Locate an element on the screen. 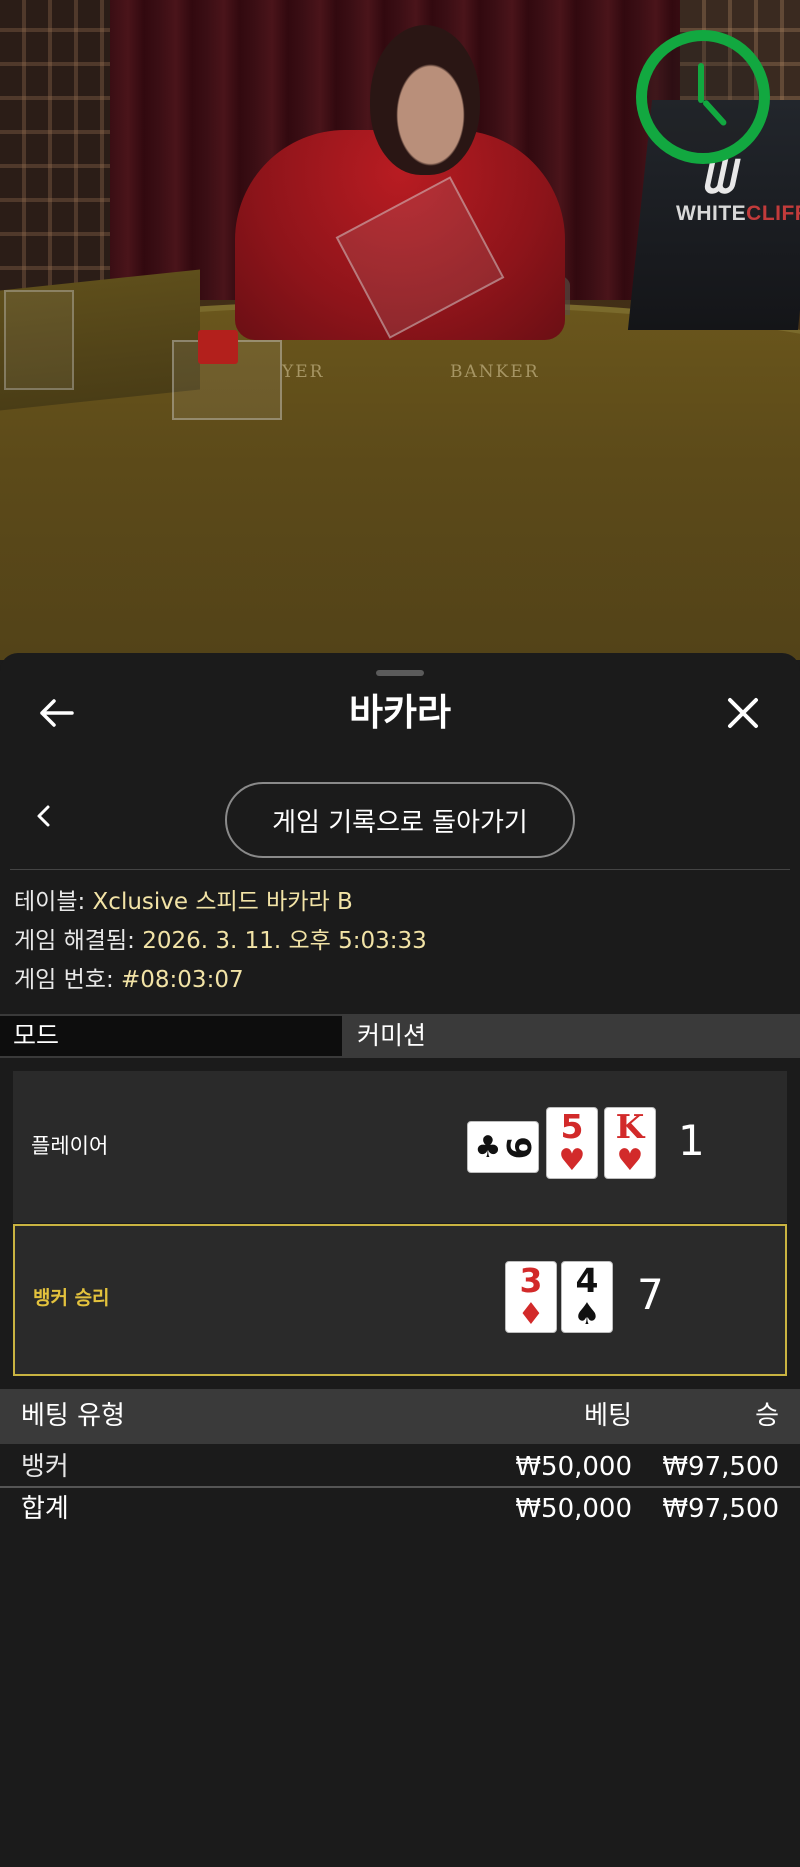 Image resolution: width=800 pixels, height=1867 pixels. player-hand: 플레이어 ♣ 9 5 ♥ K ♥ 1 is located at coordinates (400, 1147).